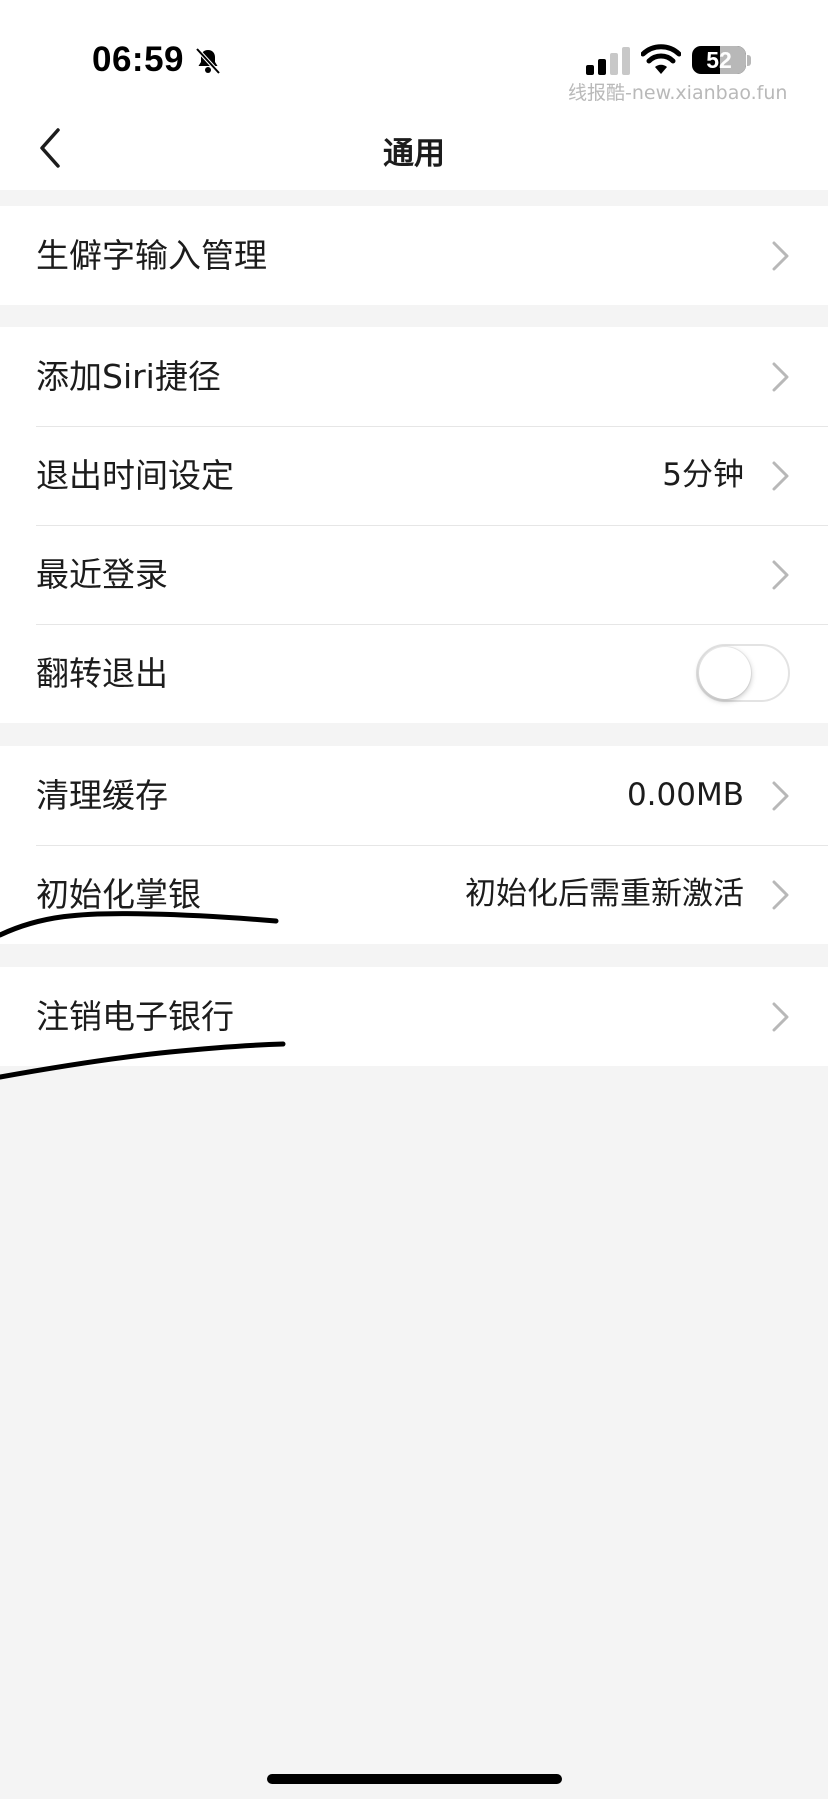 This screenshot has height=1799, width=828. I want to click on top-bar: 06:59 52 线报酷-new.xianbao.fun 通用, so click(414, 95).